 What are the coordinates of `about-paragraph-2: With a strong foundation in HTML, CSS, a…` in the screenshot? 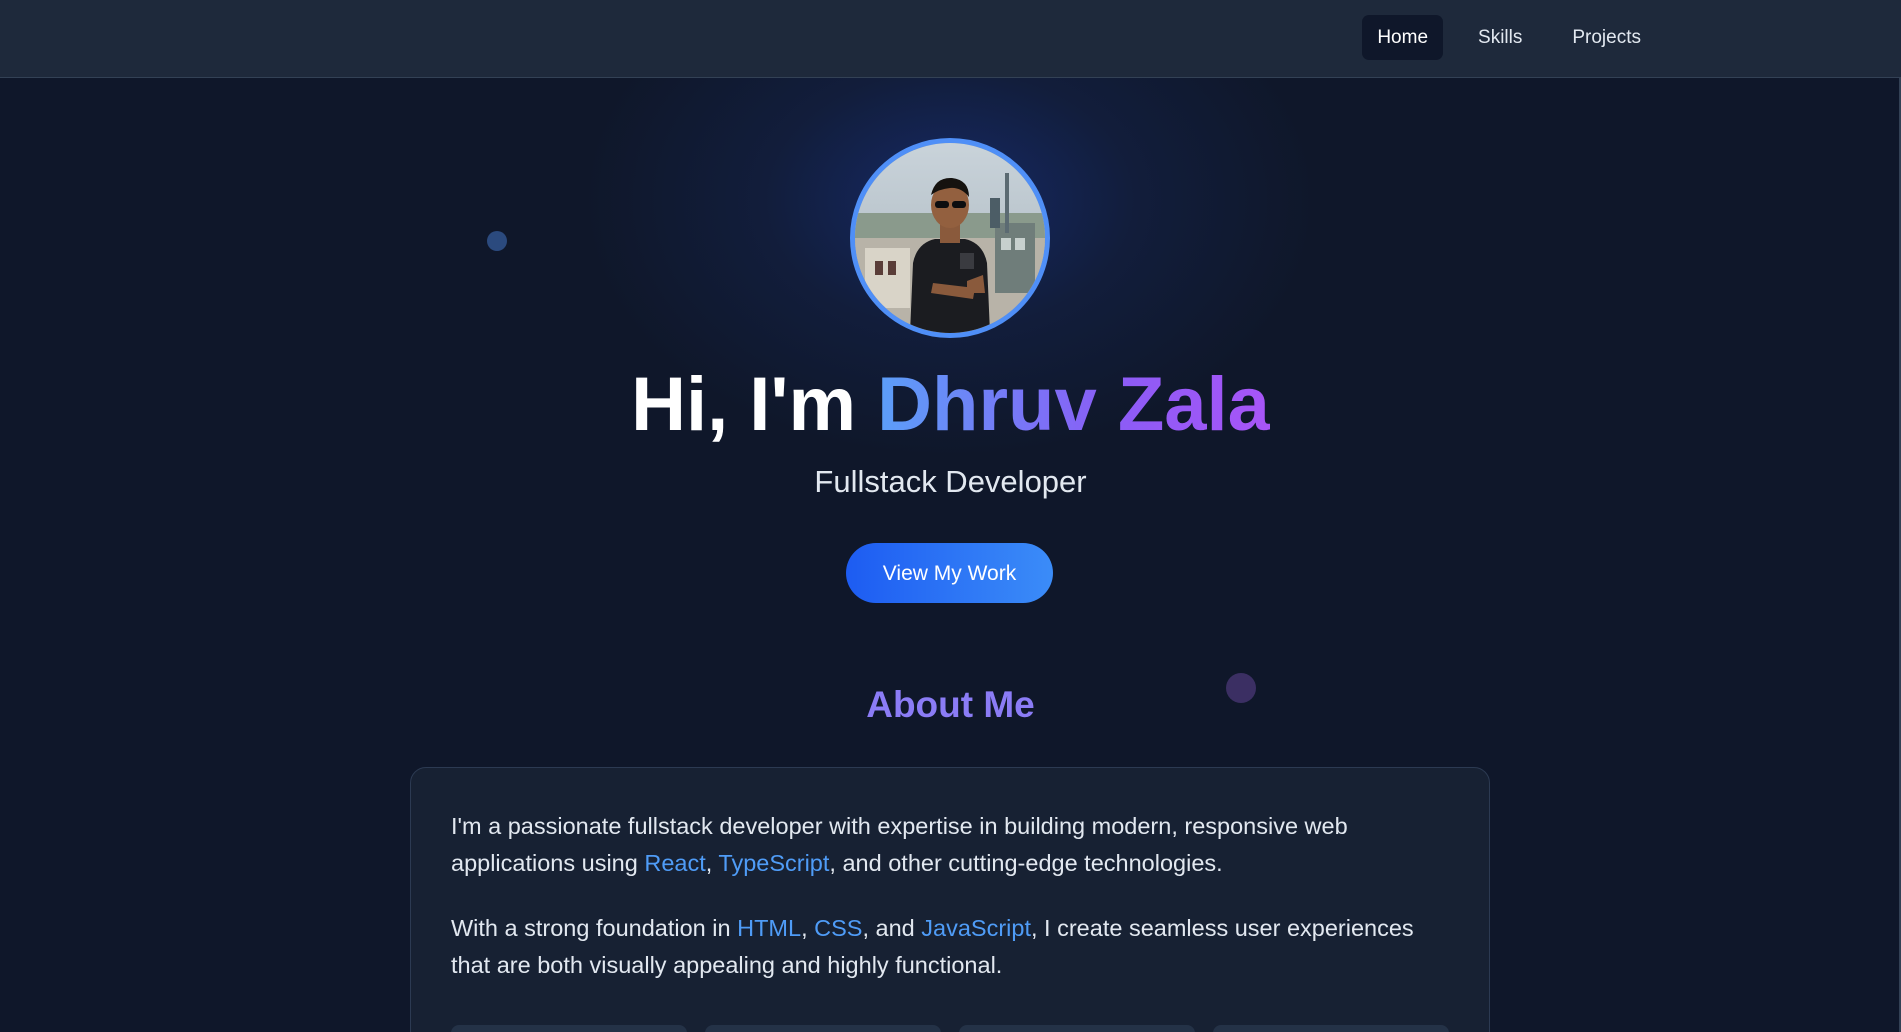 It's located at (950, 947).